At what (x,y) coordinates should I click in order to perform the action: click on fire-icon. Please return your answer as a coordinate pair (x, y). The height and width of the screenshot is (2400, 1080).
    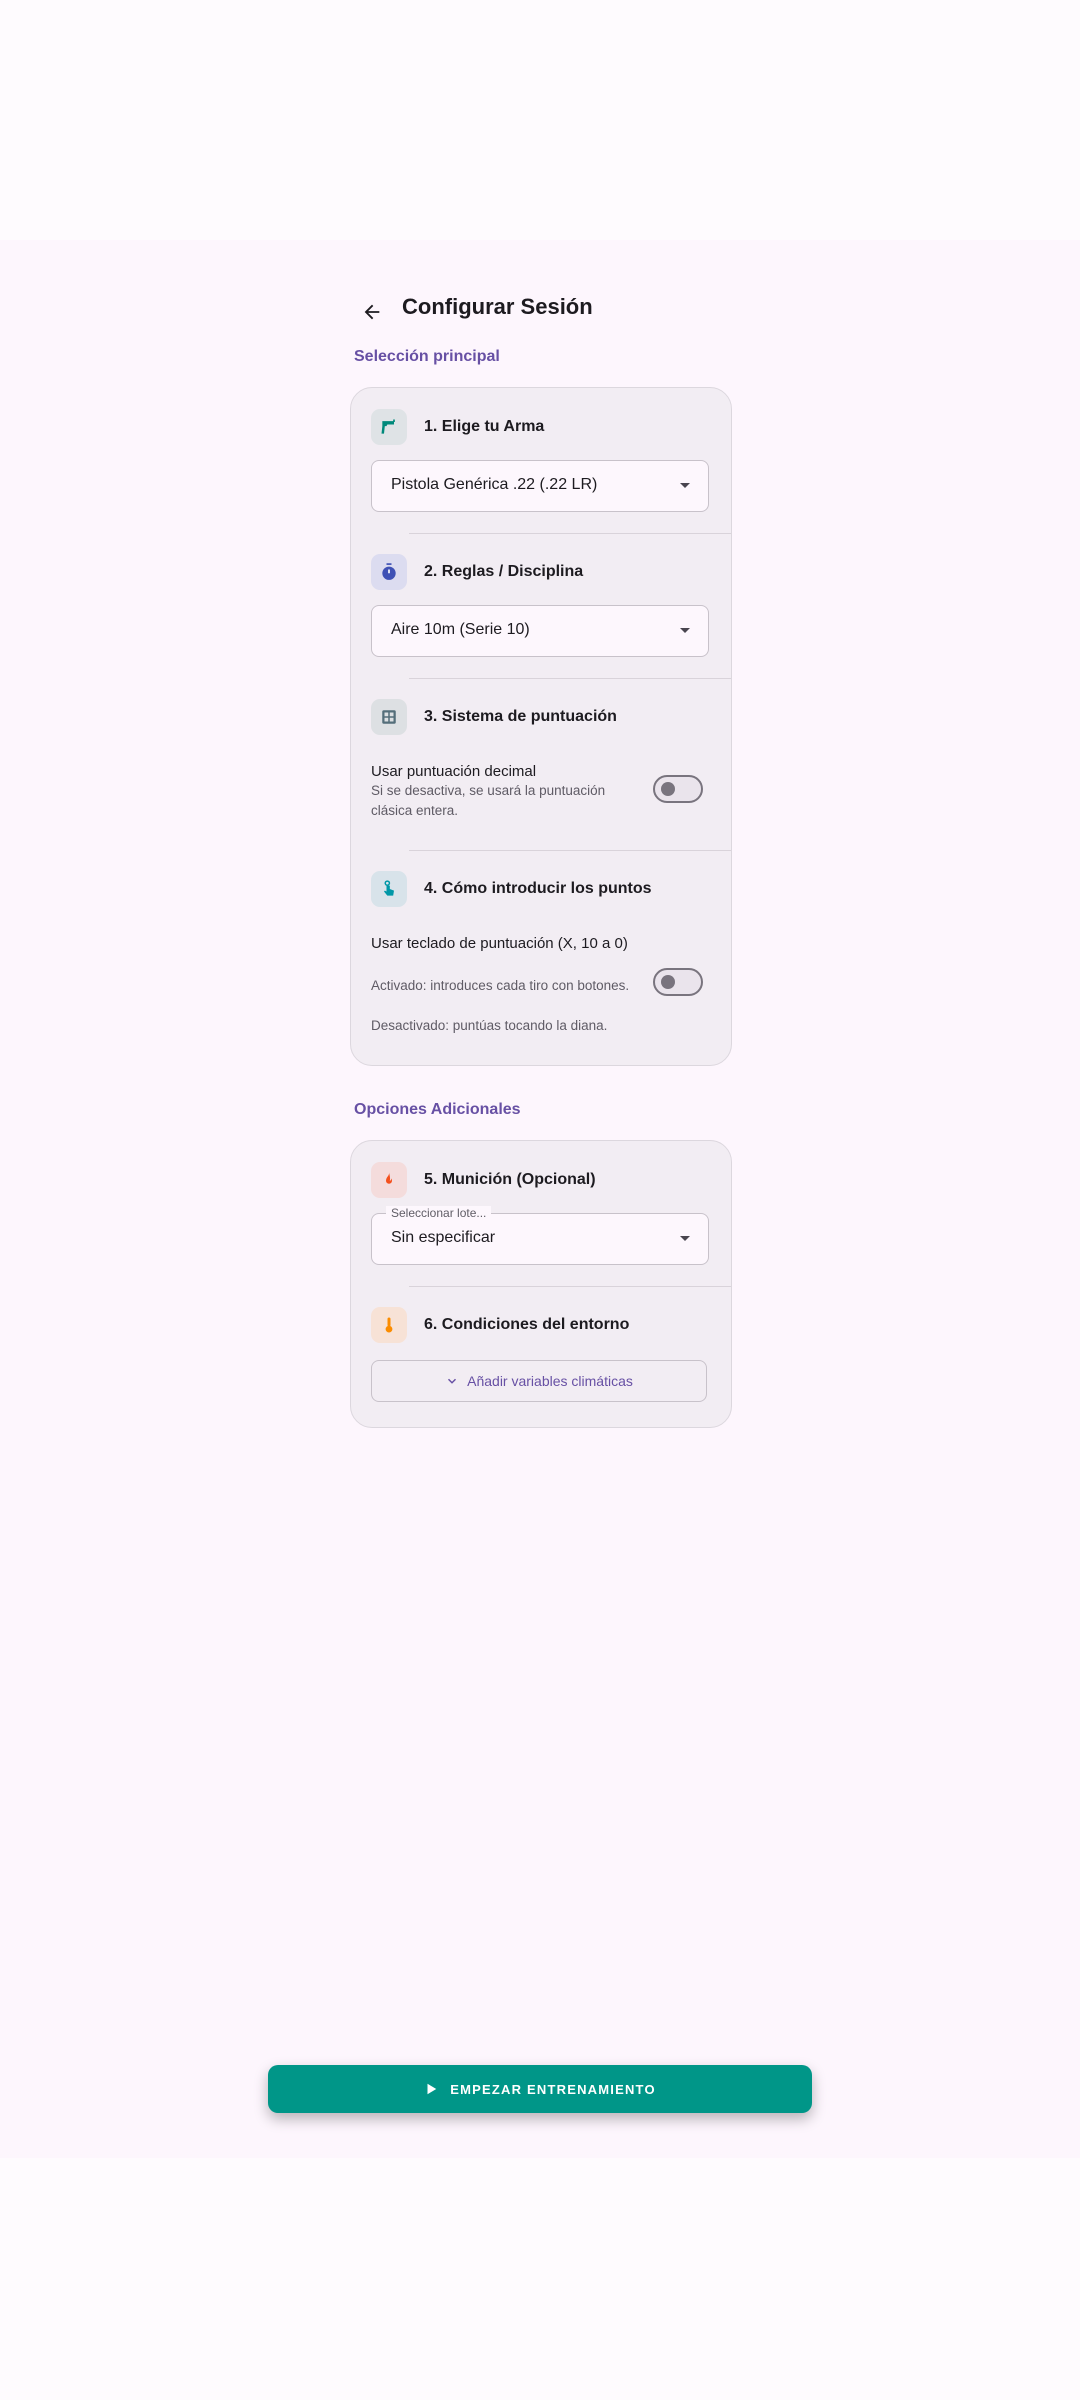
    Looking at the image, I should click on (389, 1180).